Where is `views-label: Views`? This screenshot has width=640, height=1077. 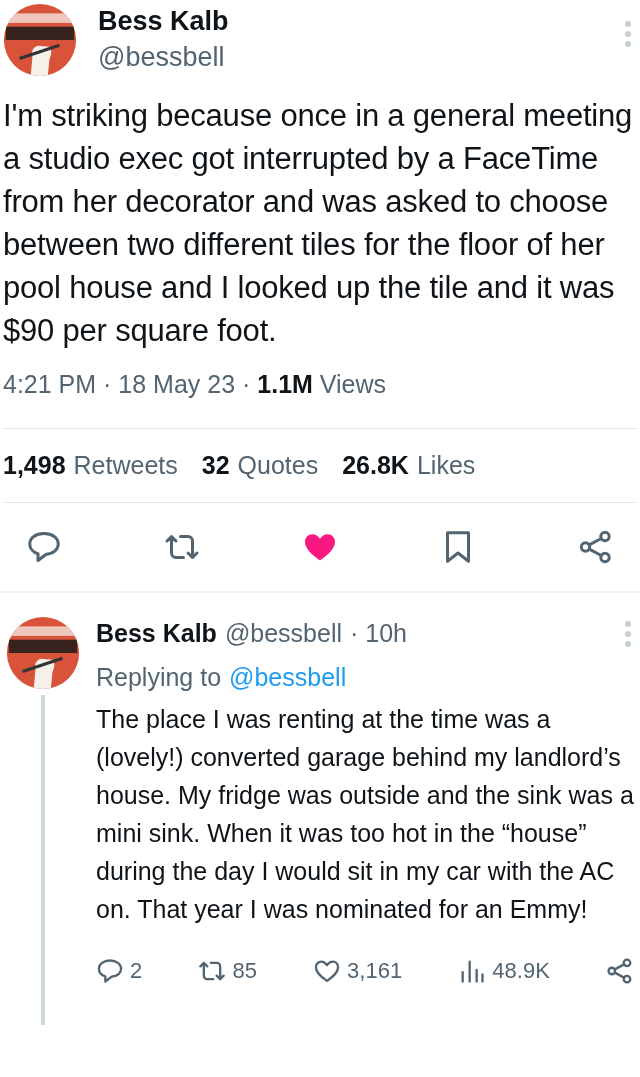
views-label: Views is located at coordinates (352, 384).